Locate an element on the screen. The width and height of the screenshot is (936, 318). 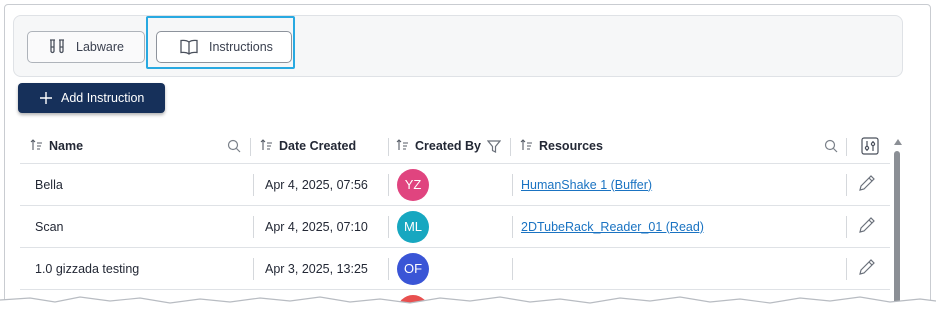
cell-created-by: OF is located at coordinates (413, 268).